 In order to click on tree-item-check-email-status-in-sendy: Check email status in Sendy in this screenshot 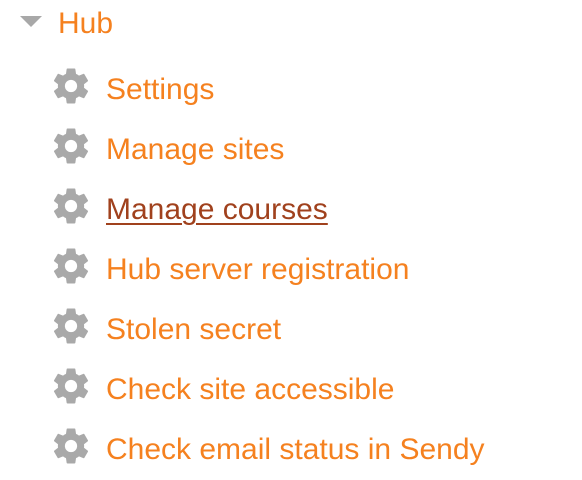, I will do `click(267, 450)`.